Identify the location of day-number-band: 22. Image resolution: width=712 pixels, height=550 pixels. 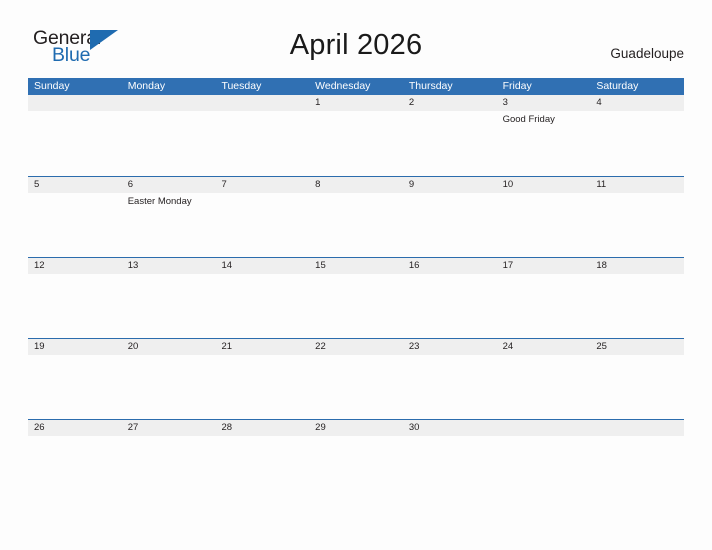
(356, 347).